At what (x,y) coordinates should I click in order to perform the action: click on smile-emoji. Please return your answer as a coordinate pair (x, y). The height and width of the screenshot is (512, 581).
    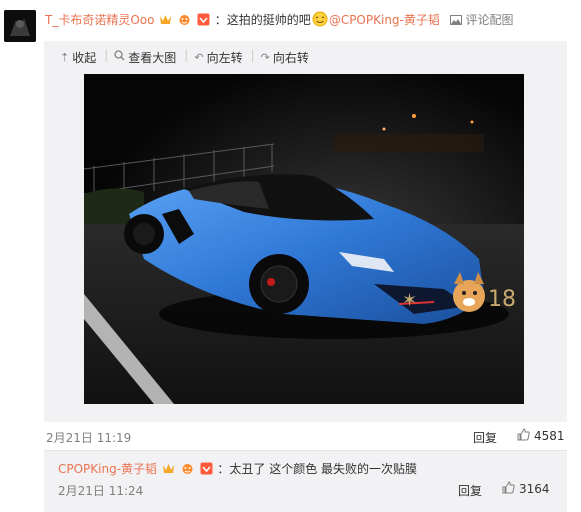
    Looking at the image, I should click on (320, 19).